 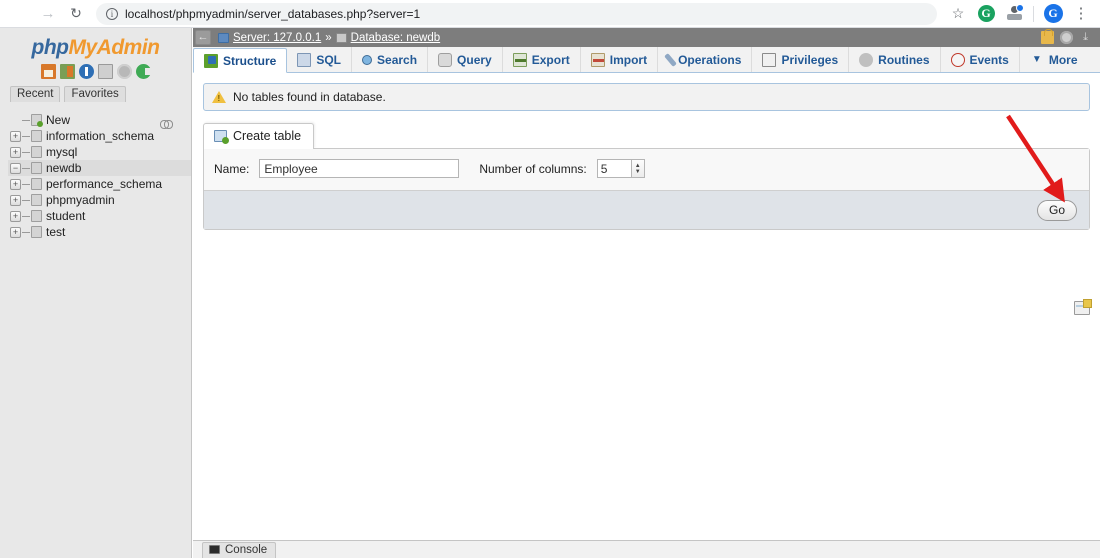 What do you see at coordinates (95, 94) in the screenshot?
I see `tab-favorites: Favorites` at bounding box center [95, 94].